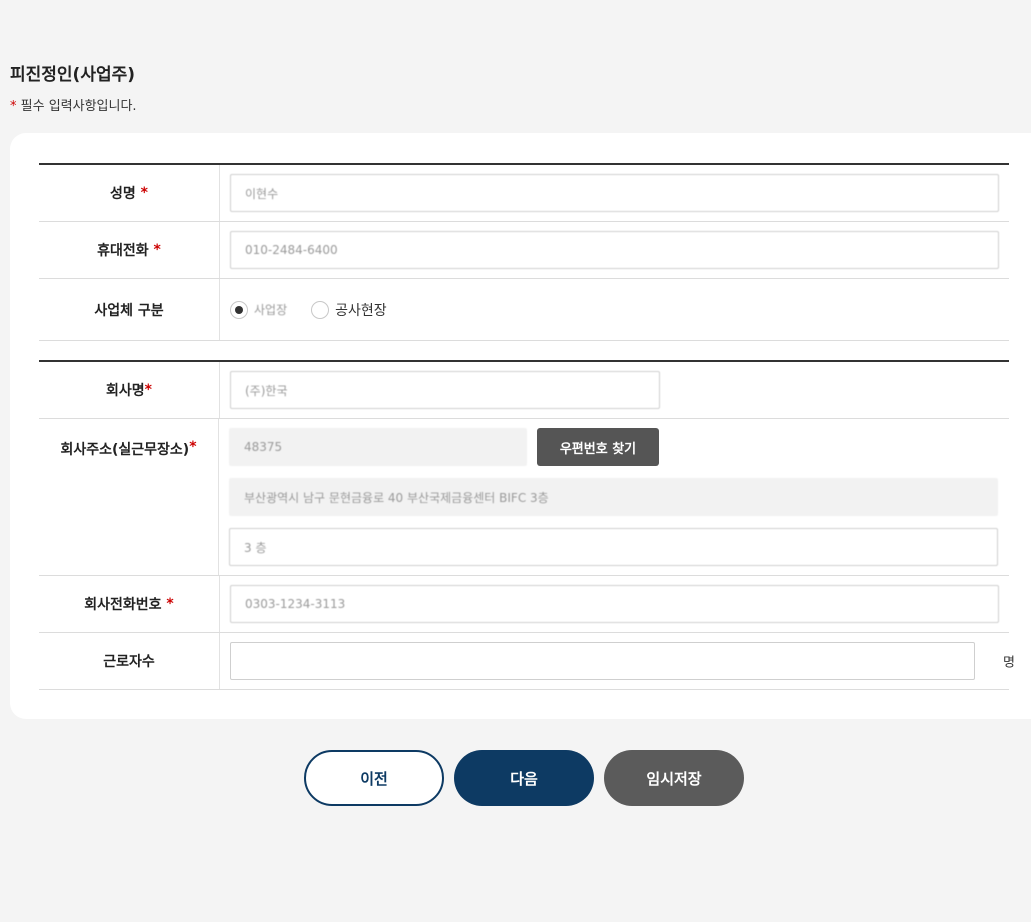 The image size is (1031, 922). I want to click on employees-input, so click(602, 661).